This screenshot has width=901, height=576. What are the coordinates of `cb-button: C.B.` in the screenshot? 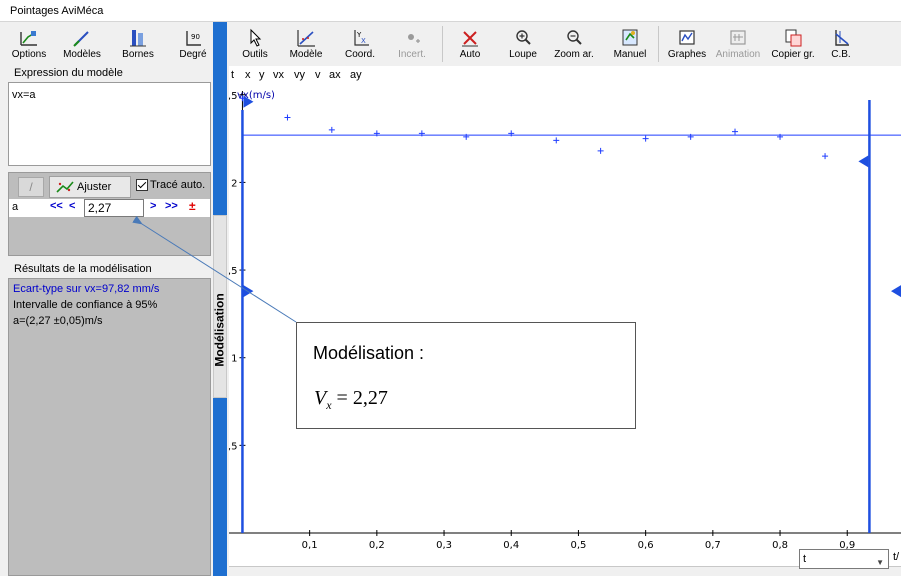 It's located at (841, 44).